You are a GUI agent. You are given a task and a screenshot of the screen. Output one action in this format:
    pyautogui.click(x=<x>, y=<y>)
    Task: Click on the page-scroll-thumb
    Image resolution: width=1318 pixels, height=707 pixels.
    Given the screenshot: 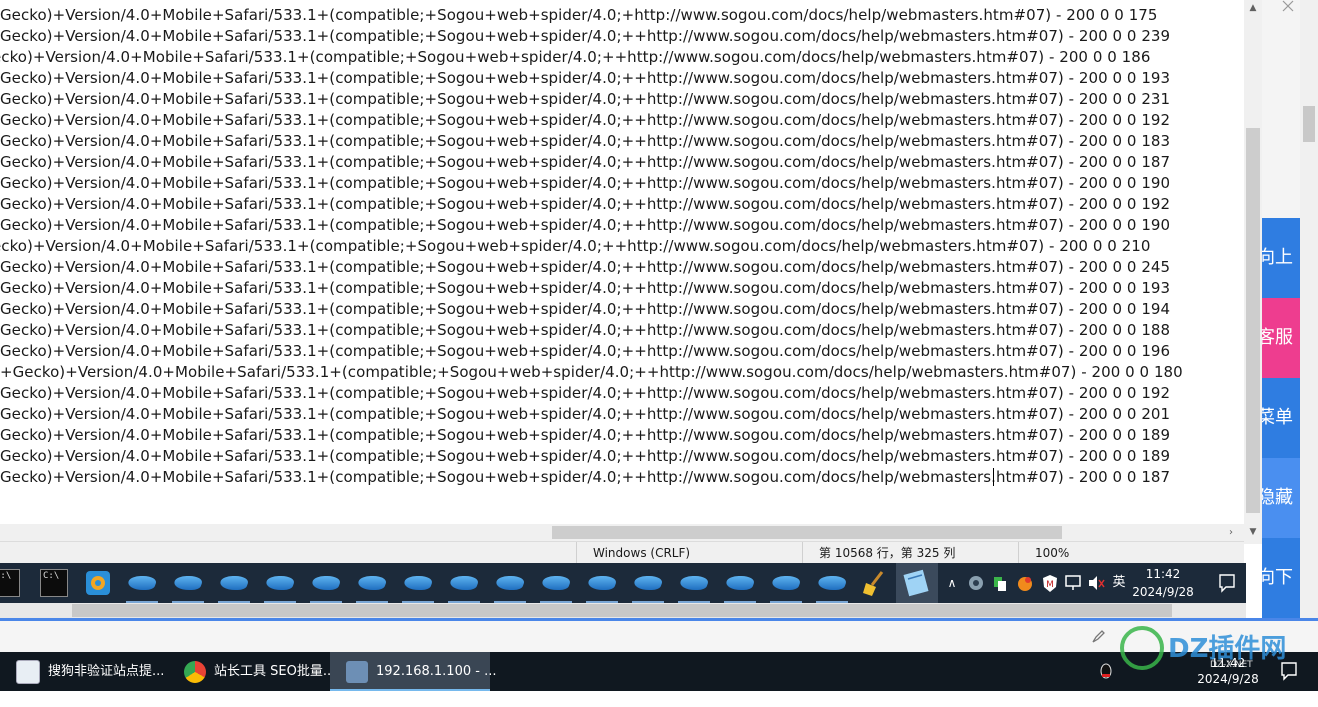 What is the action you would take?
    pyautogui.click(x=1309, y=124)
    